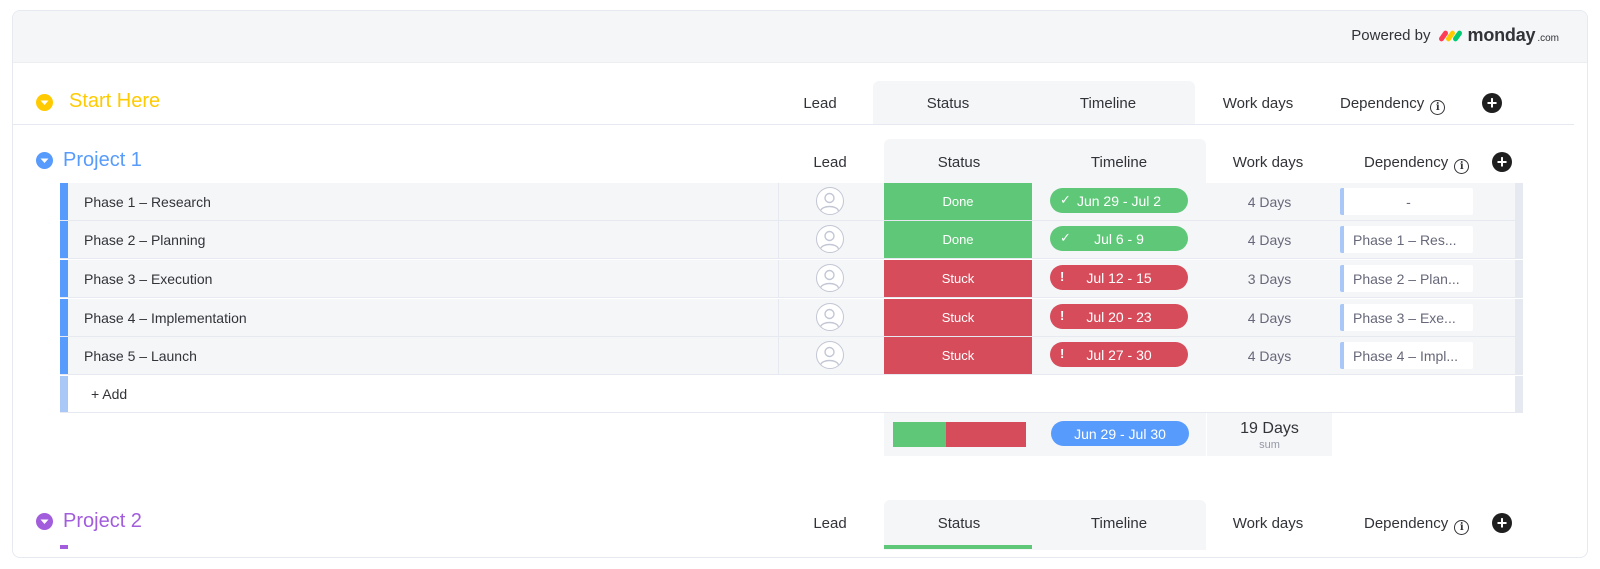 The height and width of the screenshot is (569, 1600). Describe the element at coordinates (148, 279) in the screenshot. I see `item-name: Phase 3 – Execution` at that location.